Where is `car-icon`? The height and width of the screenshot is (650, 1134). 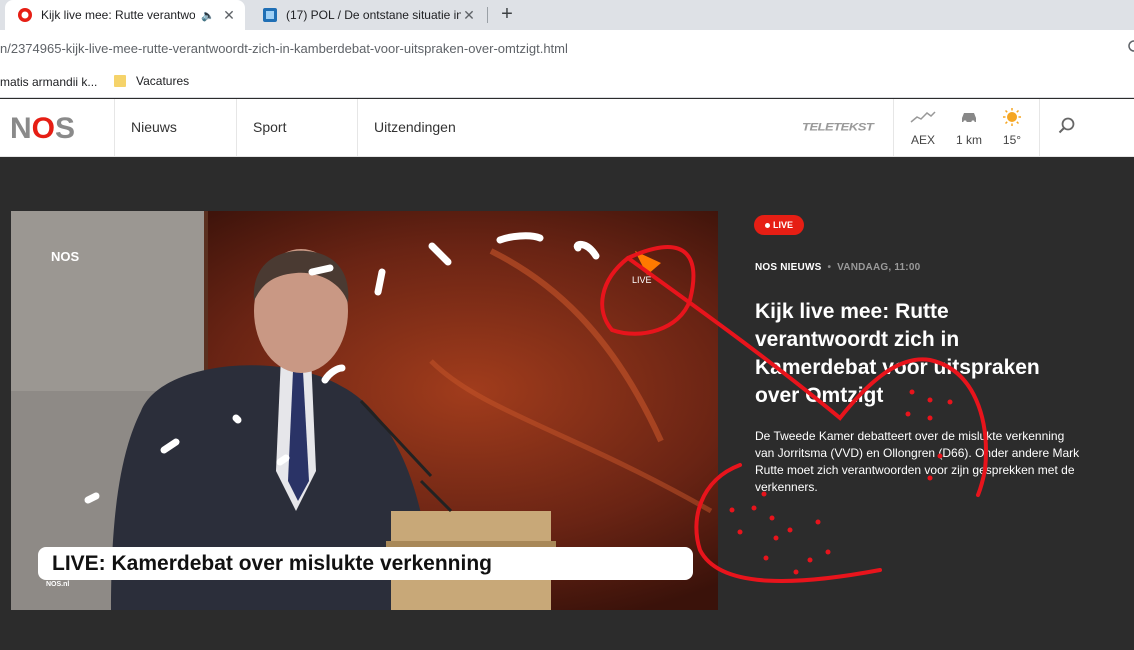 car-icon is located at coordinates (969, 118).